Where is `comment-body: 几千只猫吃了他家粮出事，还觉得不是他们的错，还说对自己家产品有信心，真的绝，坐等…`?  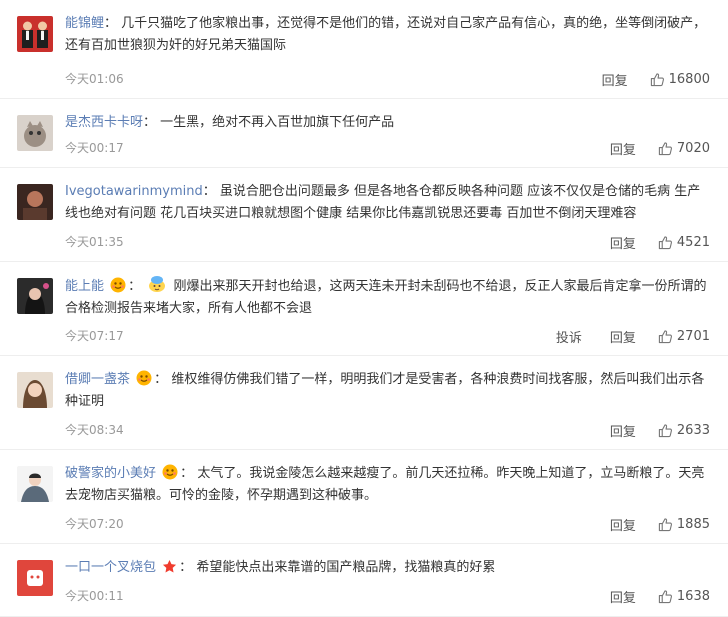 comment-body: 几千只猫吃了他家粮出事，还觉得不是他们的错，还说对自己家产品有信心，真的绝，坐等… is located at coordinates (386, 34).